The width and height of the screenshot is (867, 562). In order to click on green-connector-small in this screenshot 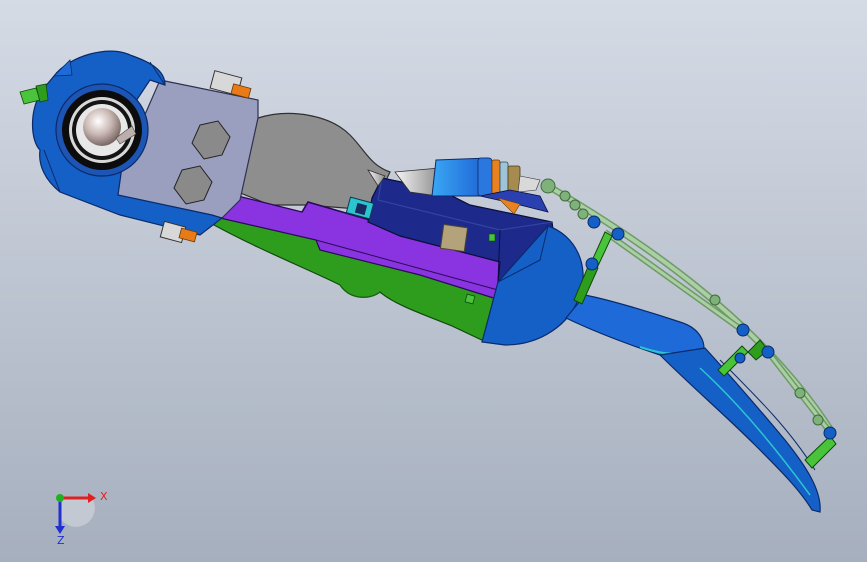, I will do `click(492, 237)`.